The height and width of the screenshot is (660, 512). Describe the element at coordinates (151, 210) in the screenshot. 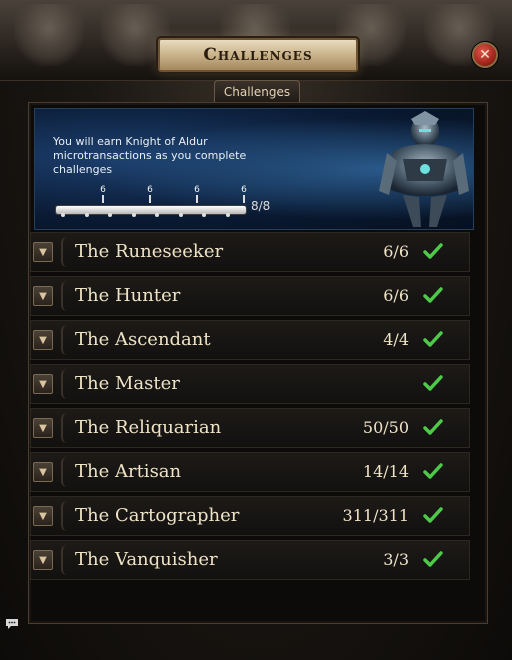

I see `progress-bar` at that location.